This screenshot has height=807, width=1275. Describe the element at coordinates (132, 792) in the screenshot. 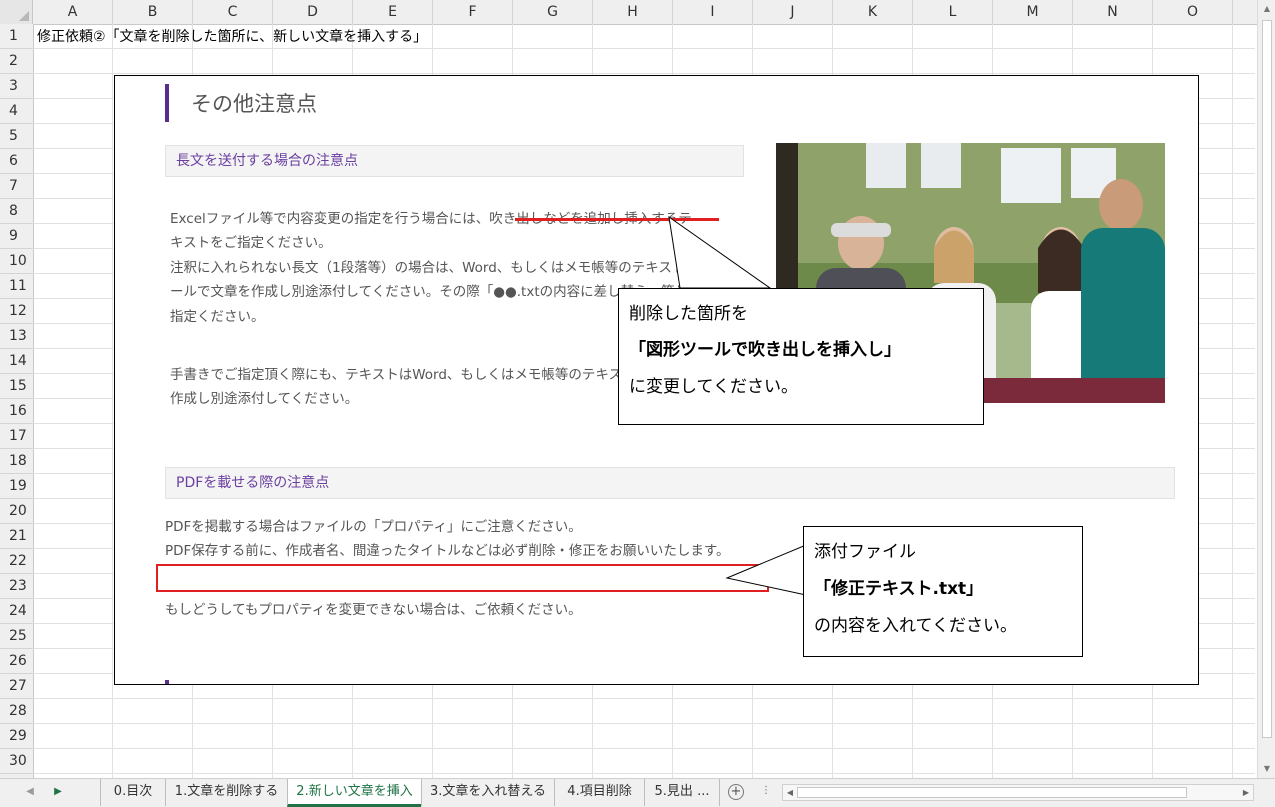

I see `tab-contents: 0.目次` at that location.